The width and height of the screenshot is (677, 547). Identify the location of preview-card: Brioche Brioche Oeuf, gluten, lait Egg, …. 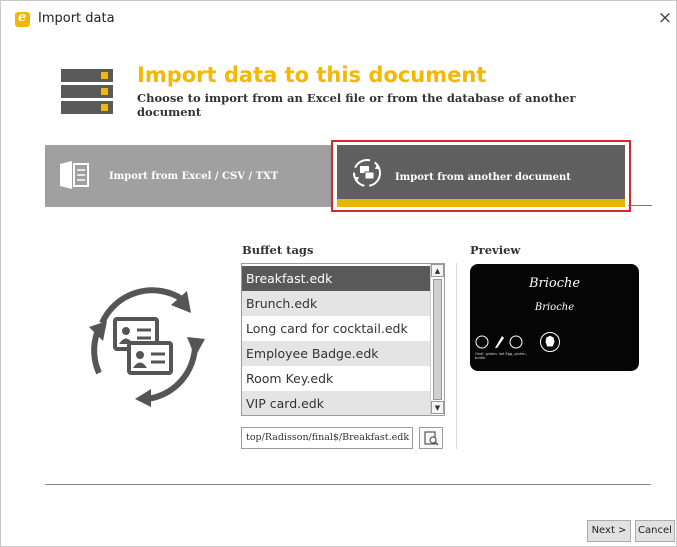
(554, 317).